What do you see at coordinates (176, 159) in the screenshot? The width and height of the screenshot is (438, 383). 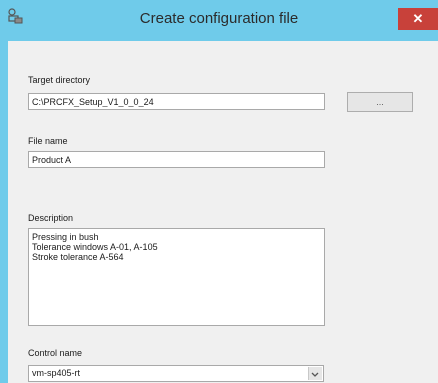 I see `file-name-field` at bounding box center [176, 159].